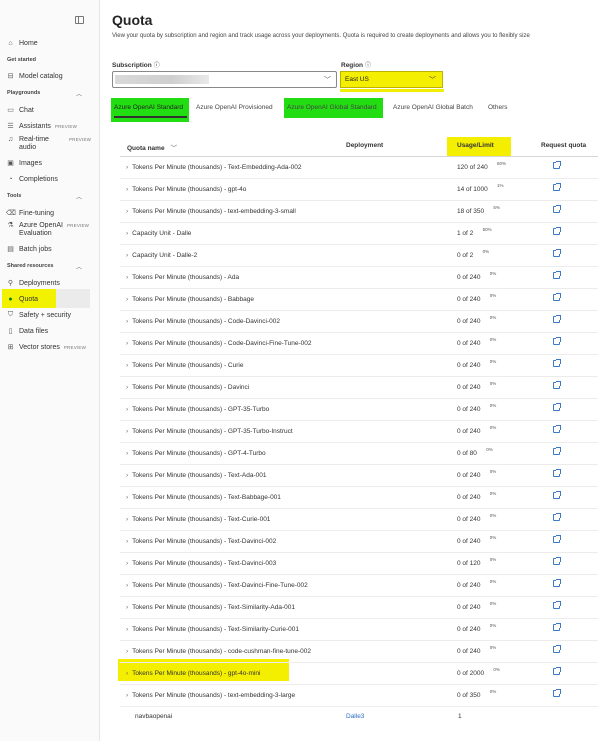 This screenshot has height=741, width=598. What do you see at coordinates (32, 179) in the screenshot?
I see `sidebar-item-completions: ◔ Completions` at bounding box center [32, 179].